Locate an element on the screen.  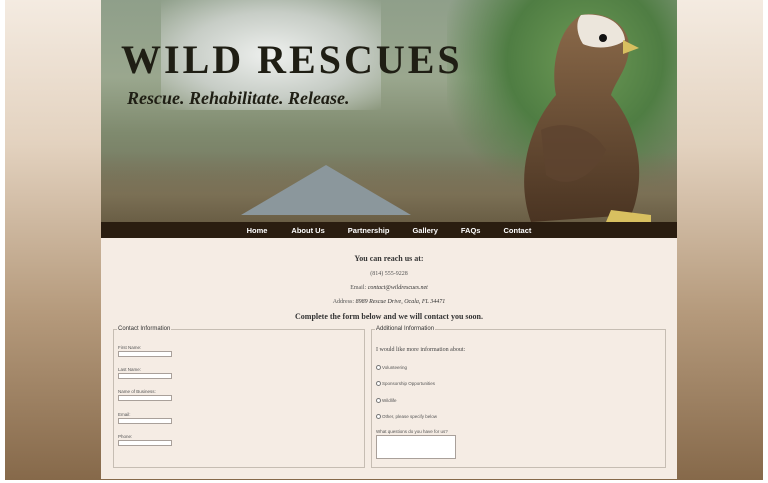
nav-partnership: Partnership is located at coordinates (369, 230).